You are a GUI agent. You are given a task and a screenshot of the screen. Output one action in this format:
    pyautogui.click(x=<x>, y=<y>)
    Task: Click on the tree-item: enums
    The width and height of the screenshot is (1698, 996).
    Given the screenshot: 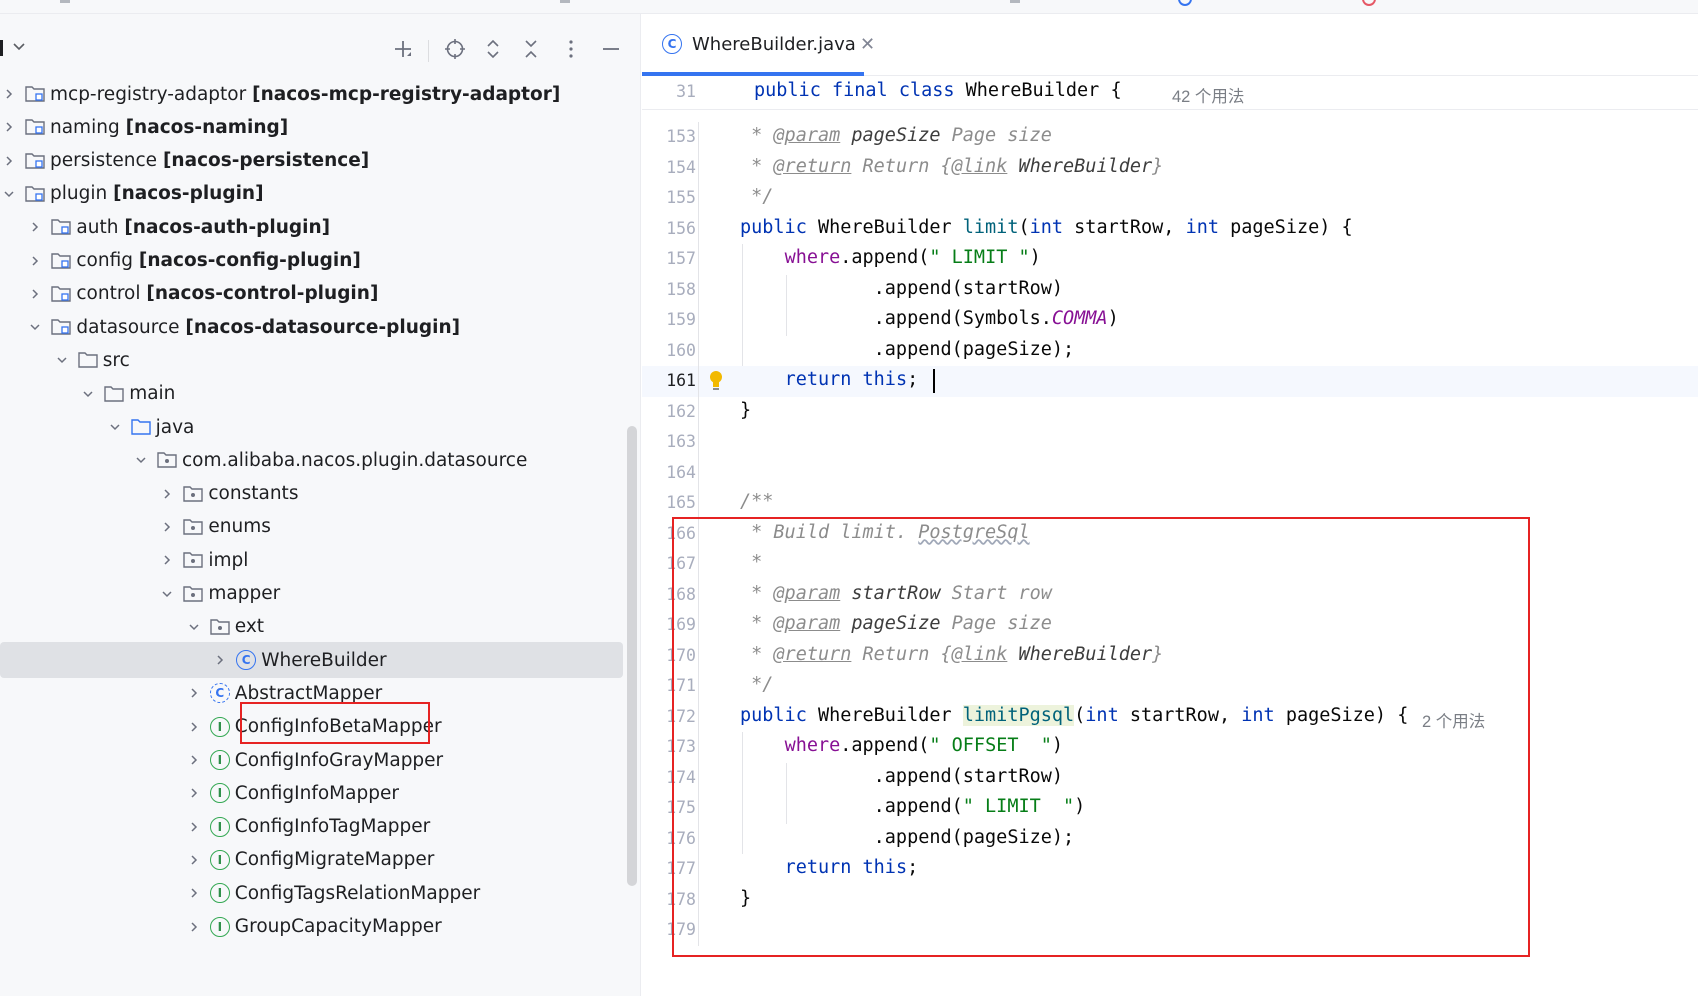 What is the action you would take?
    pyautogui.click(x=320, y=527)
    